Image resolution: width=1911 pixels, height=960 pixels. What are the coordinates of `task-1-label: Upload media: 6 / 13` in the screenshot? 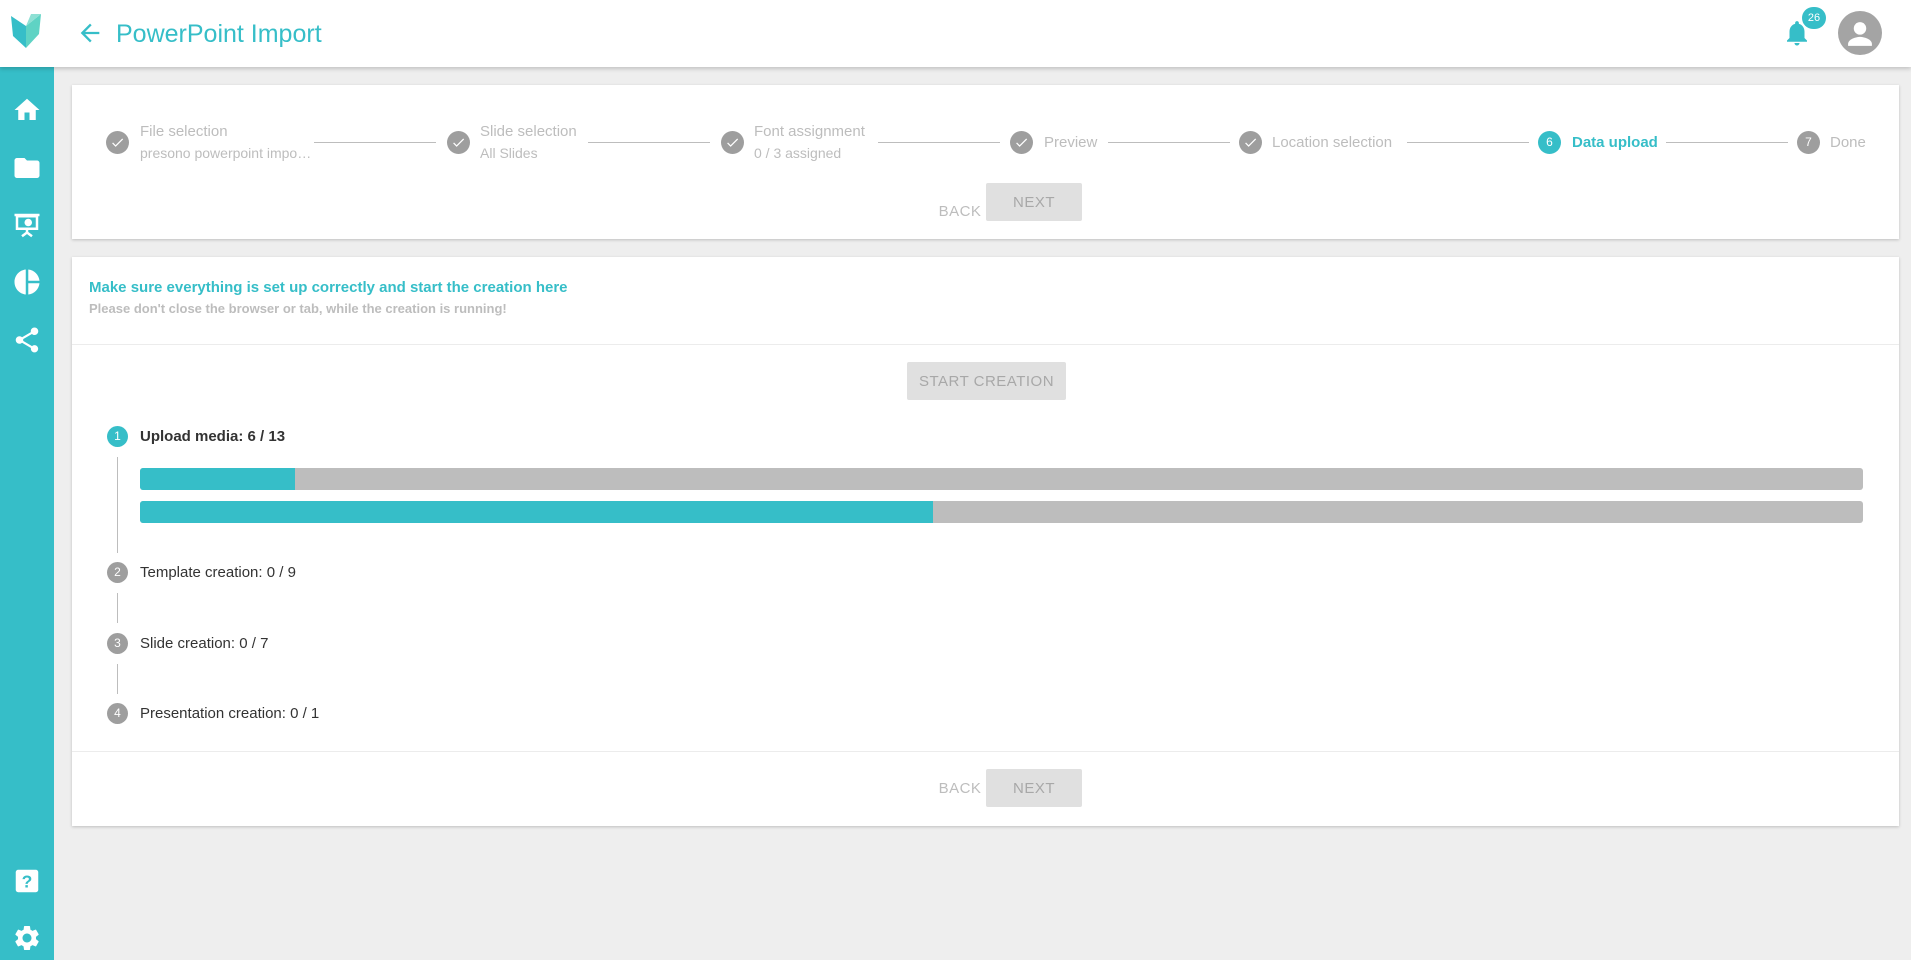 It's located at (213, 436).